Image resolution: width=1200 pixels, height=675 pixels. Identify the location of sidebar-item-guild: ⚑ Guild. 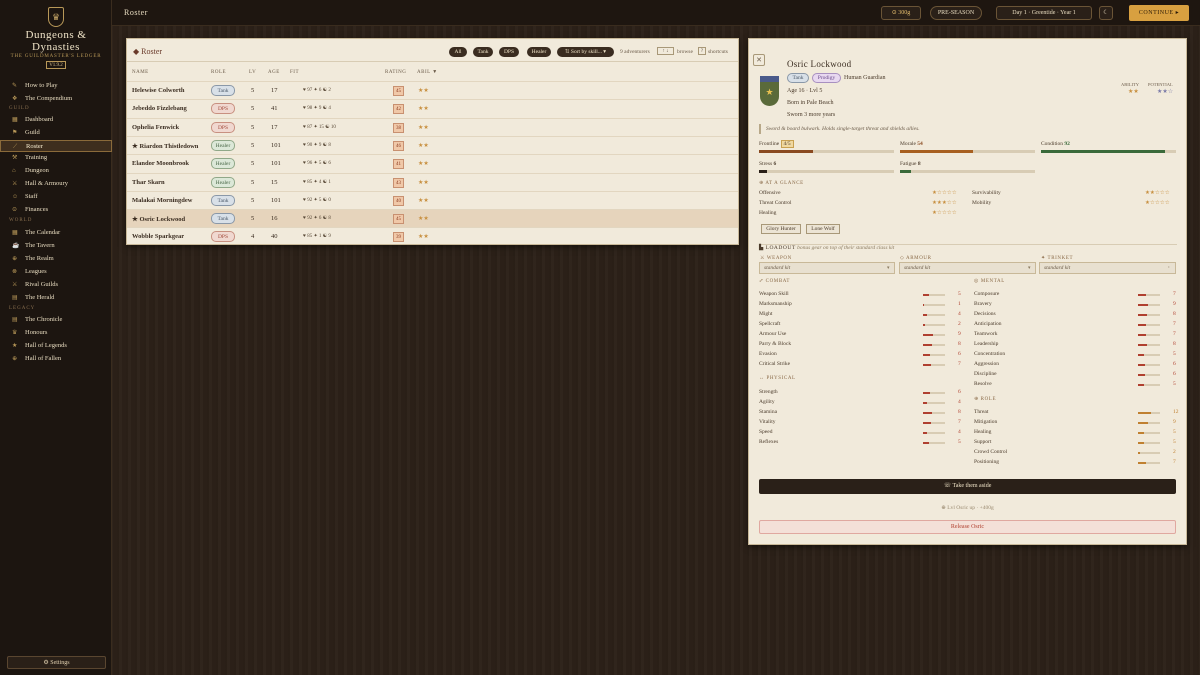
(56, 133).